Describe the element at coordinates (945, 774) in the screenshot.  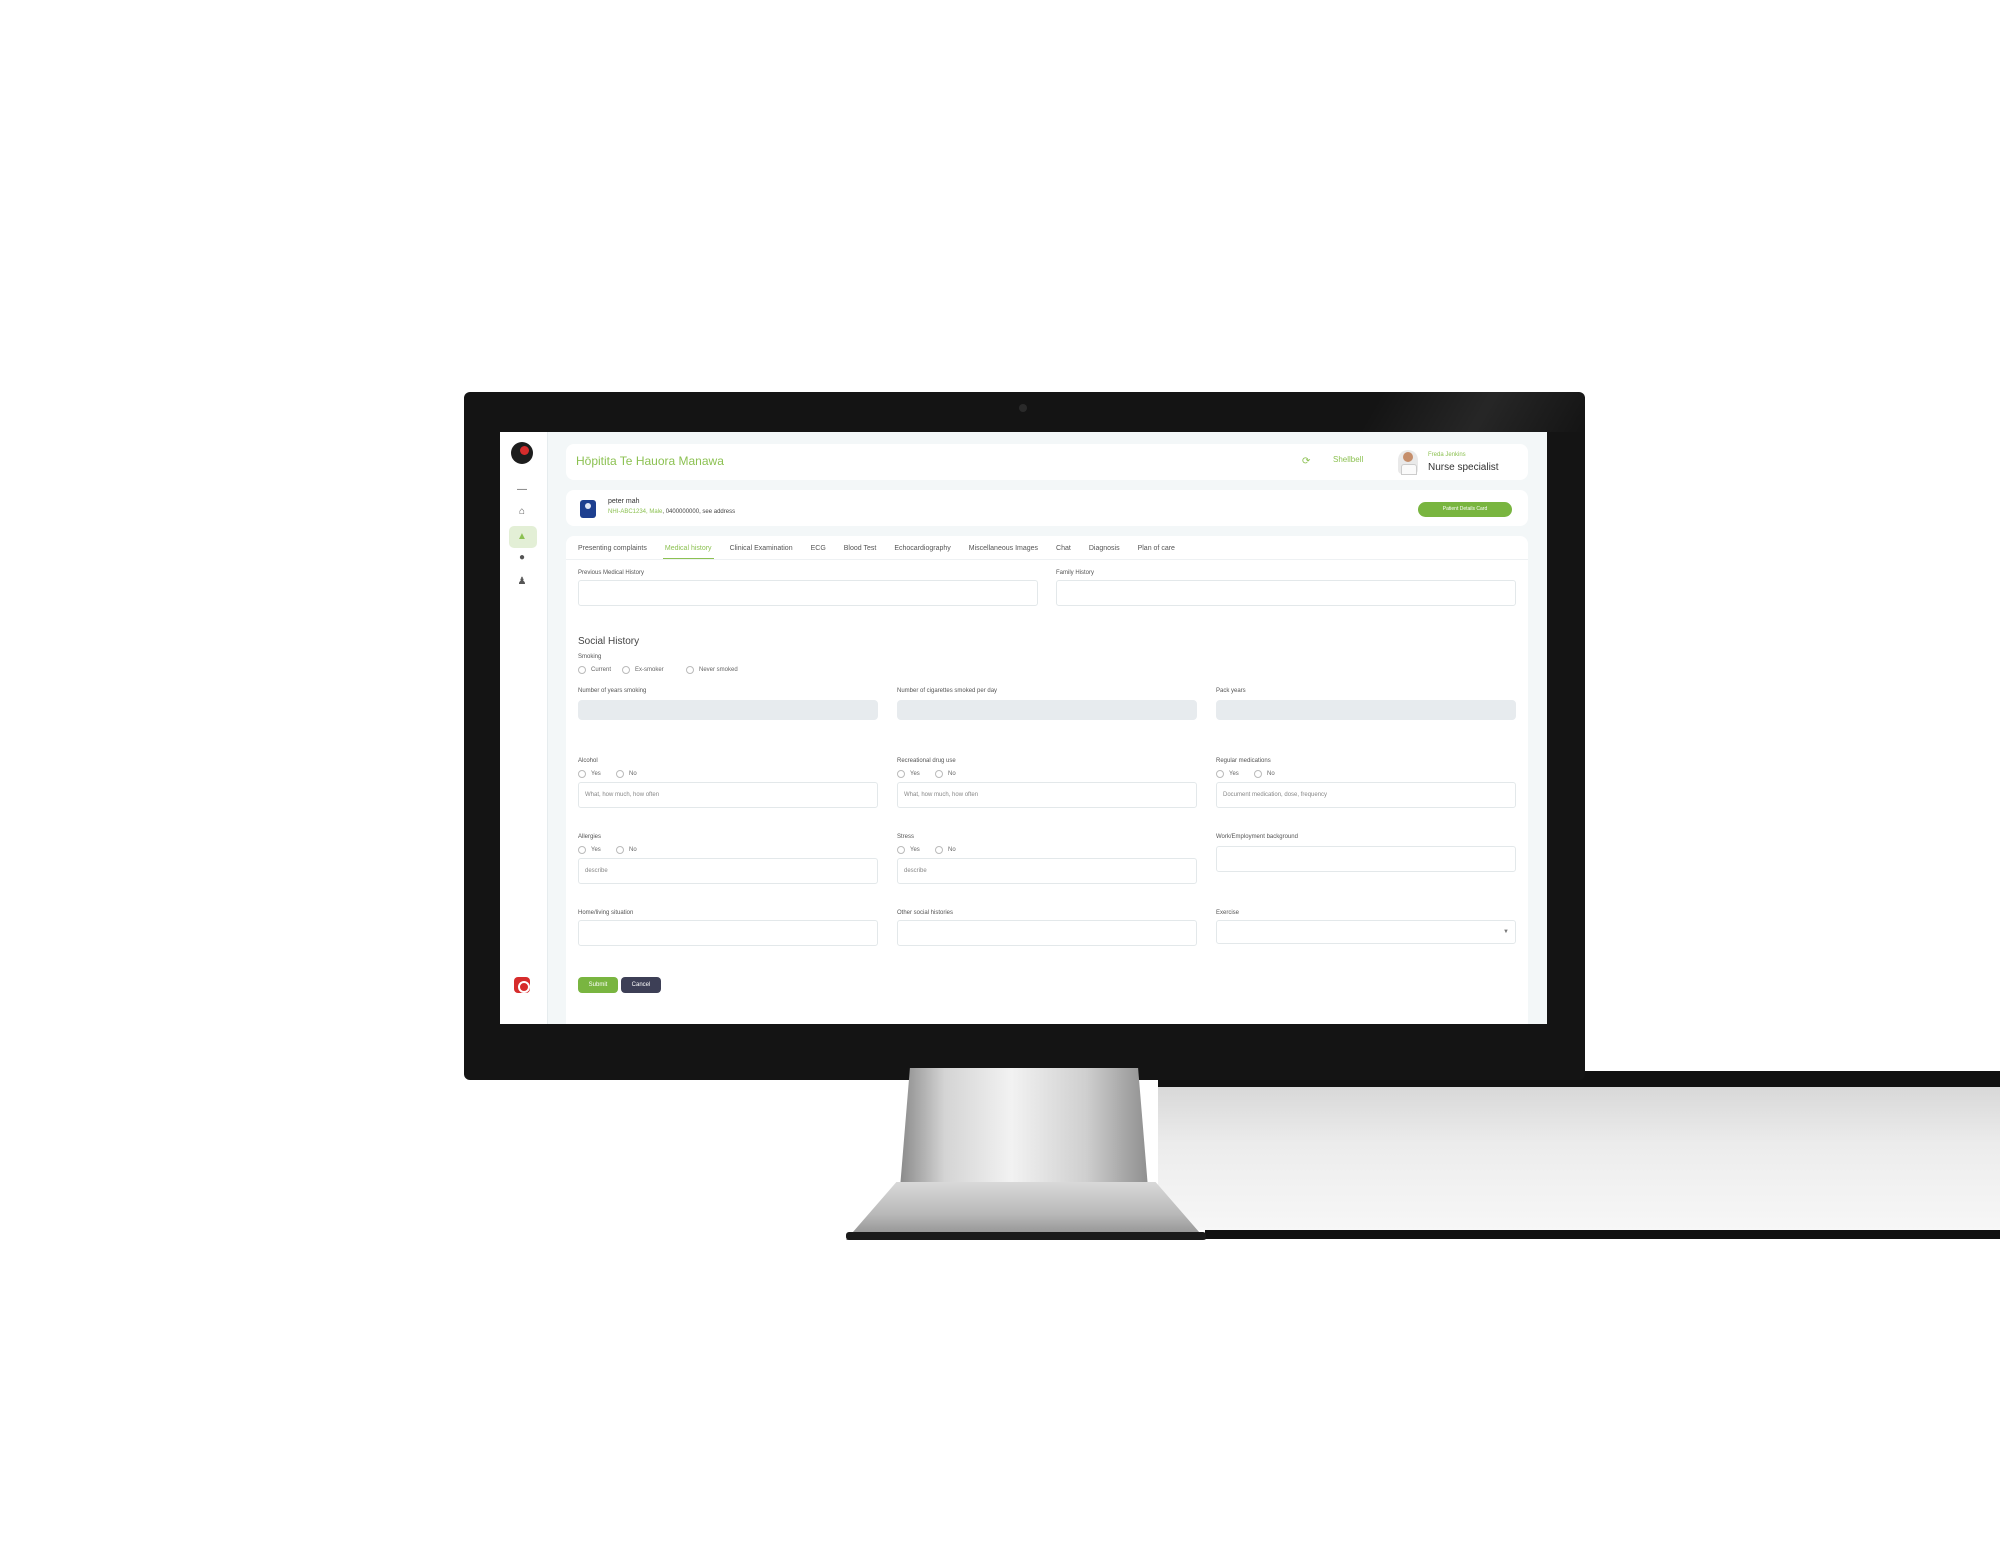
I see `drugs-no-radio: No` at that location.